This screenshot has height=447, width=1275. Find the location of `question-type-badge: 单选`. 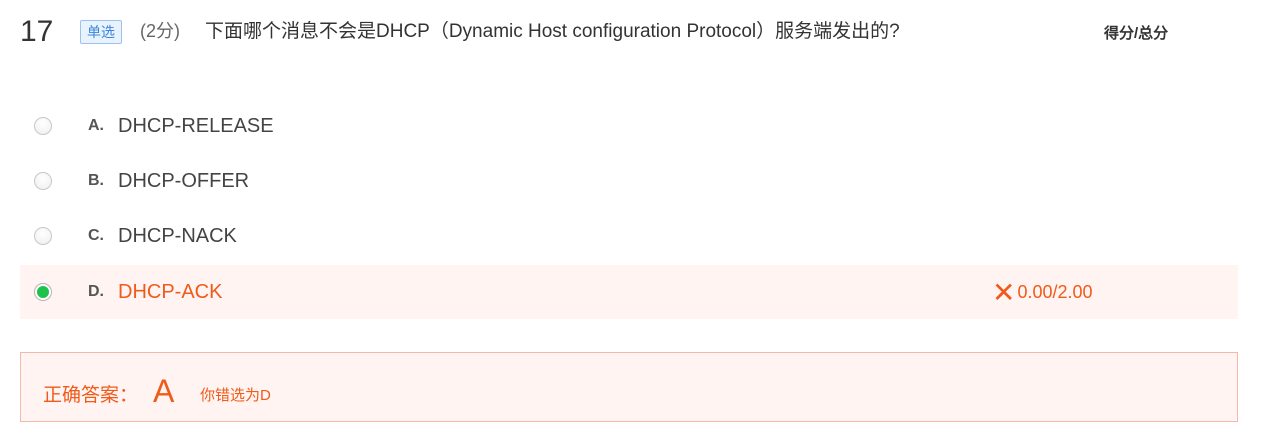

question-type-badge: 单选 is located at coordinates (101, 32).